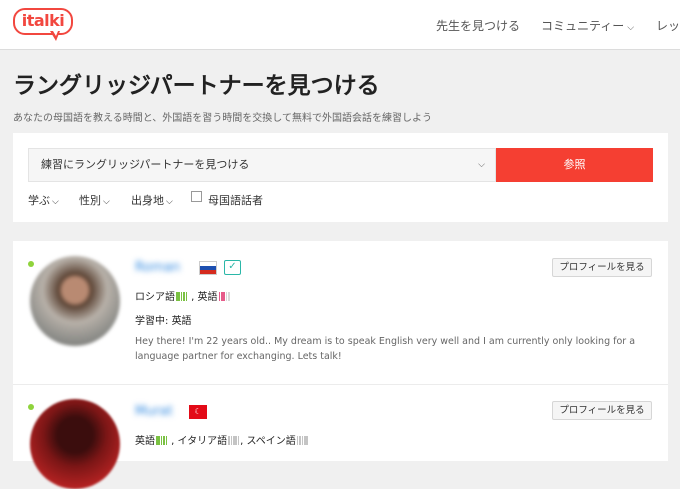 The width and height of the screenshot is (680, 489). Describe the element at coordinates (154, 411) in the screenshot. I see `partner-name: Murat` at that location.